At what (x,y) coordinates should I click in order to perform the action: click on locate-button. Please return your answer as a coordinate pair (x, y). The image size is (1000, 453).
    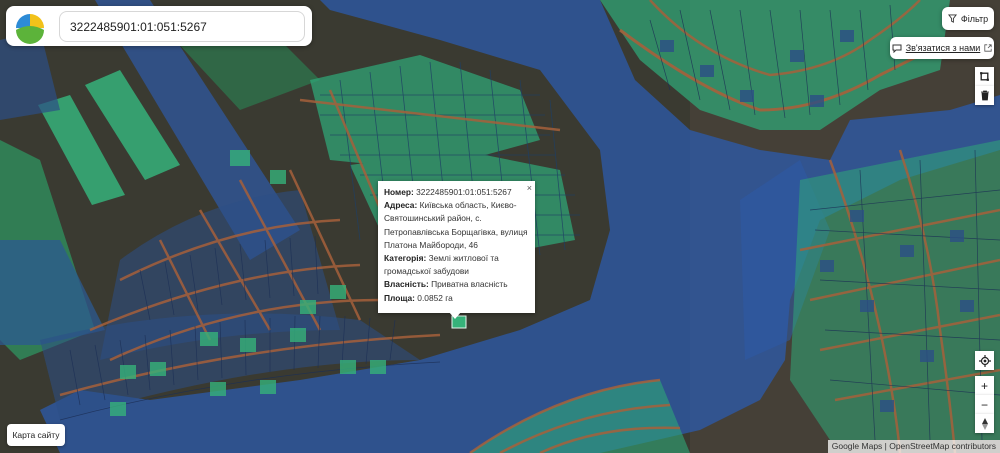
    Looking at the image, I should click on (984, 360).